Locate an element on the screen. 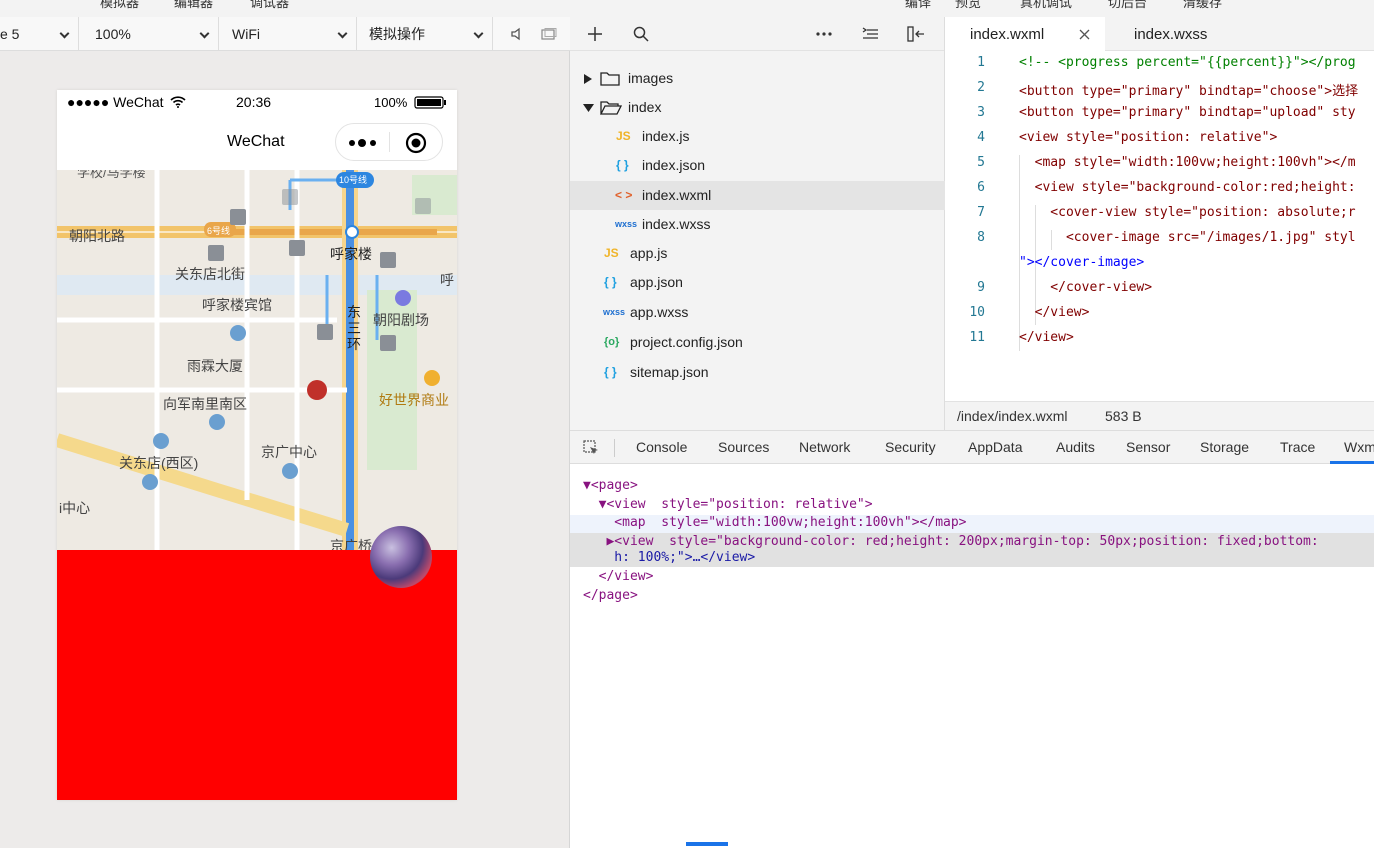  top-menu: 模拟器 编辑器 调试器 编译 预览 真机调试 切后台 清缓存 is located at coordinates (687, 8).